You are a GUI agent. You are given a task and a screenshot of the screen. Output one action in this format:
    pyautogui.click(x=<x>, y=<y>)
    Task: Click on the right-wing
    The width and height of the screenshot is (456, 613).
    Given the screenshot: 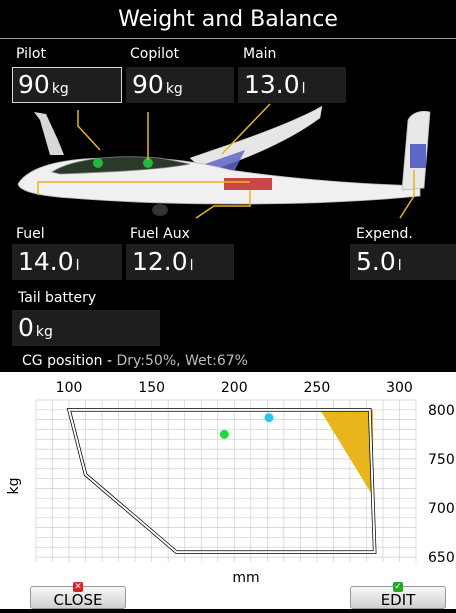 What is the action you would take?
    pyautogui.click(x=256, y=139)
    